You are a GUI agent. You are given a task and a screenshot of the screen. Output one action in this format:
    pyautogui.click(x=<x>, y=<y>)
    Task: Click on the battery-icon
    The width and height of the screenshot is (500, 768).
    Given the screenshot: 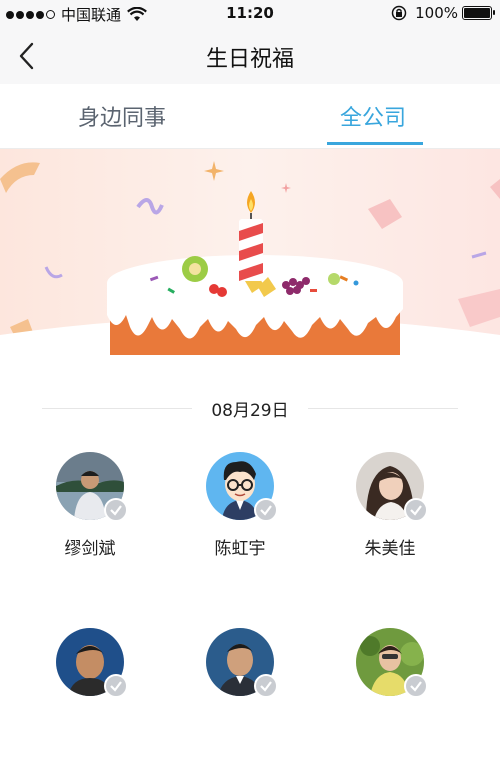 What is the action you would take?
    pyautogui.click(x=478, y=13)
    